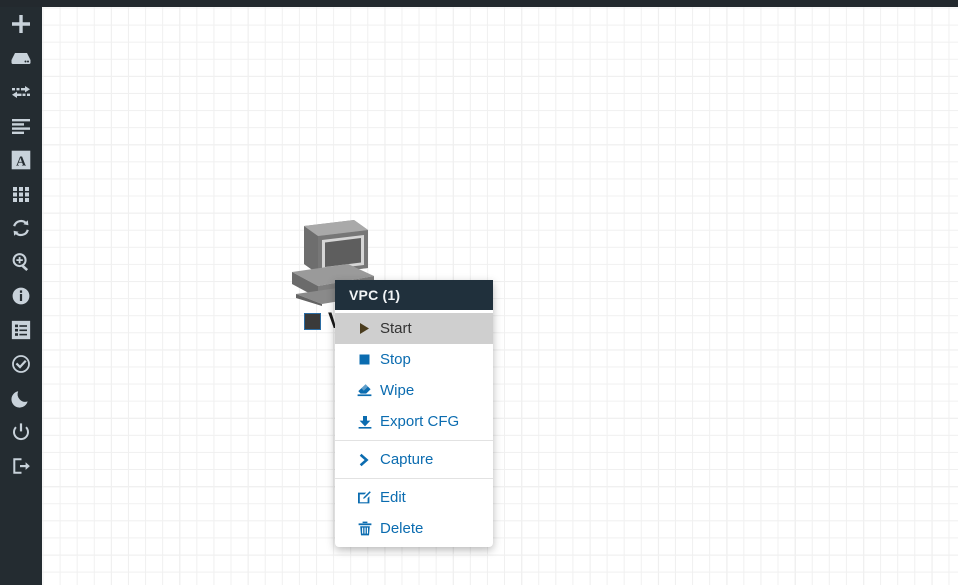 This screenshot has height=585, width=958. What do you see at coordinates (364, 421) in the screenshot?
I see `download-icon` at bounding box center [364, 421].